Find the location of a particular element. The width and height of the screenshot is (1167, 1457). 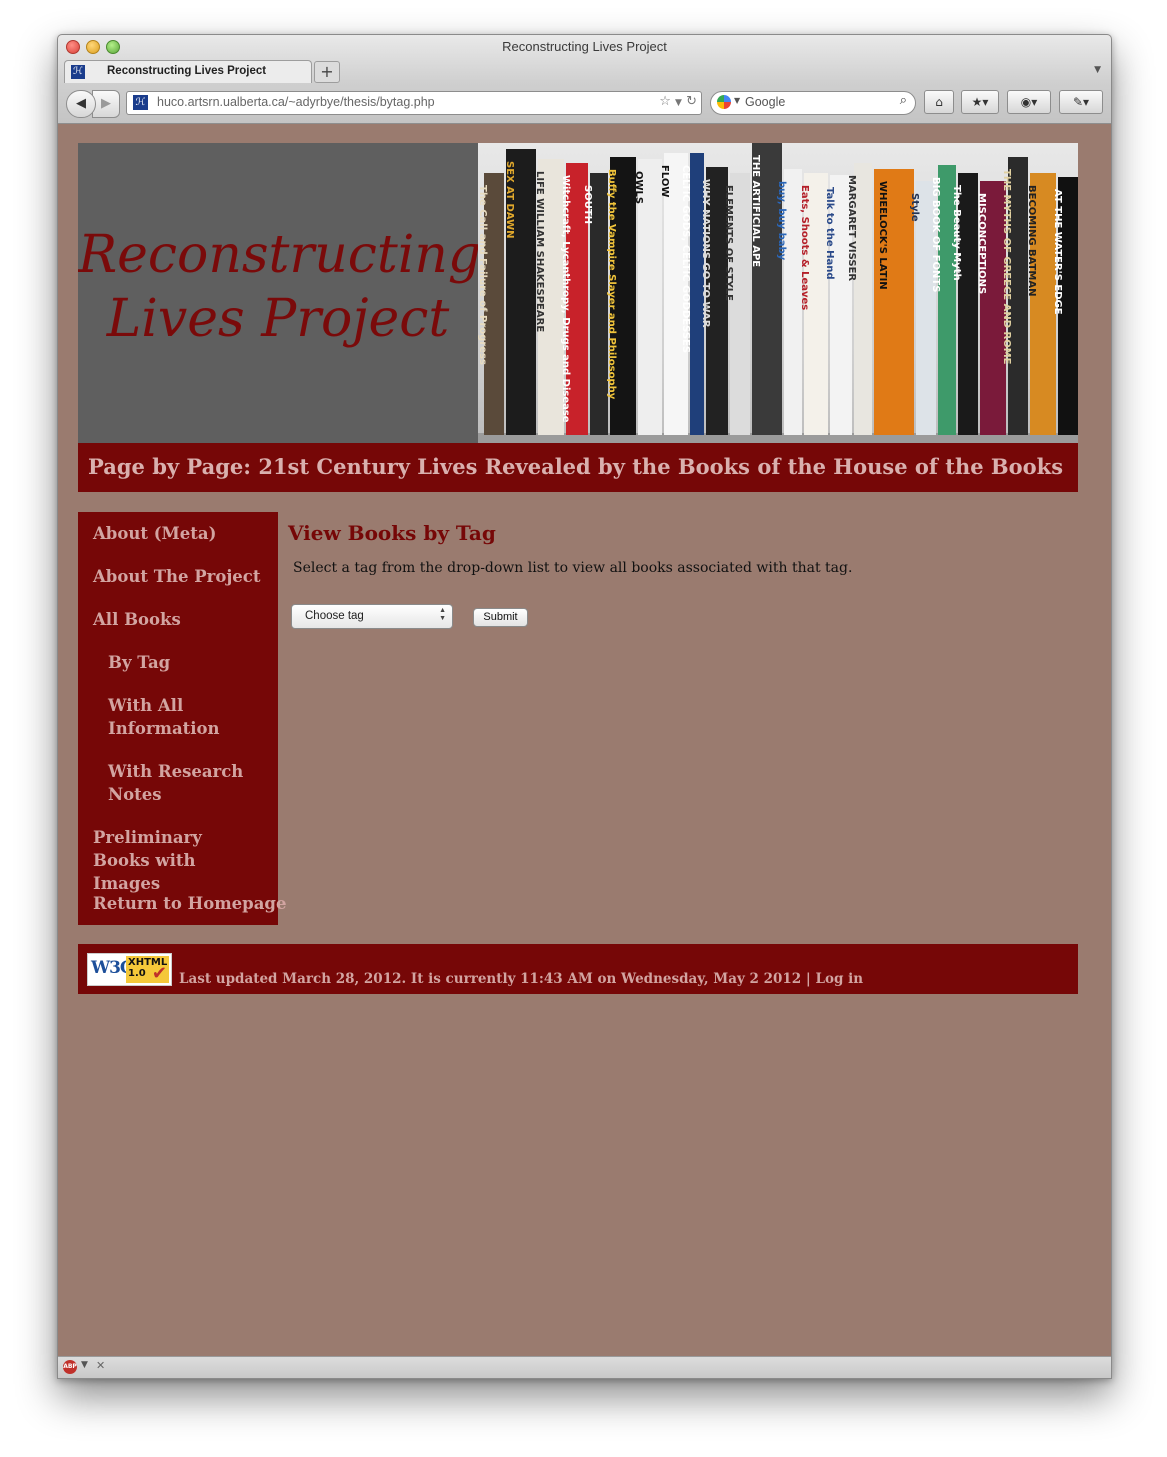

book-spine: SEX AT DAWN is located at coordinates (520, 292).